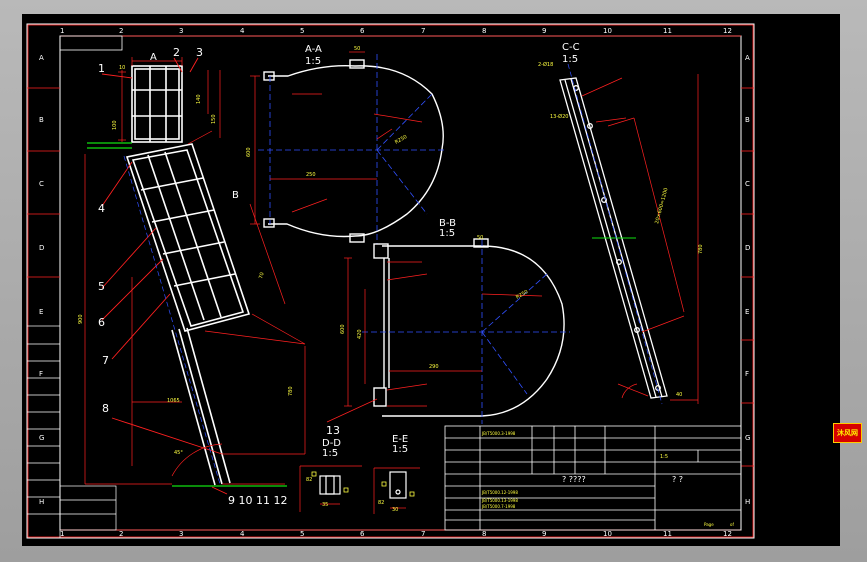 The image size is (867, 562). I want to click on zone-row-F-right: F, so click(747, 374).